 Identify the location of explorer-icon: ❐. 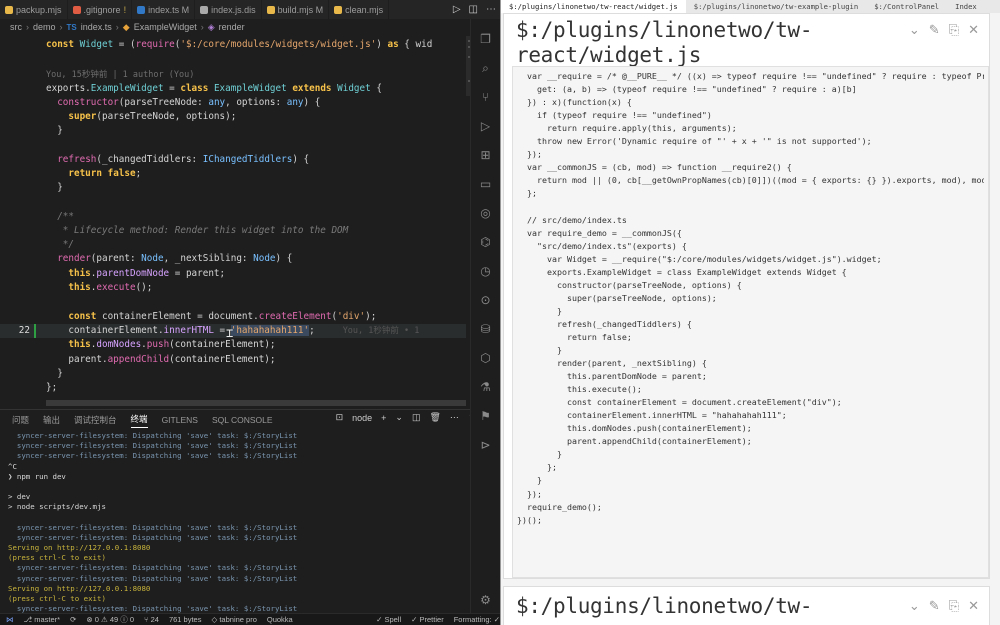
(486, 39).